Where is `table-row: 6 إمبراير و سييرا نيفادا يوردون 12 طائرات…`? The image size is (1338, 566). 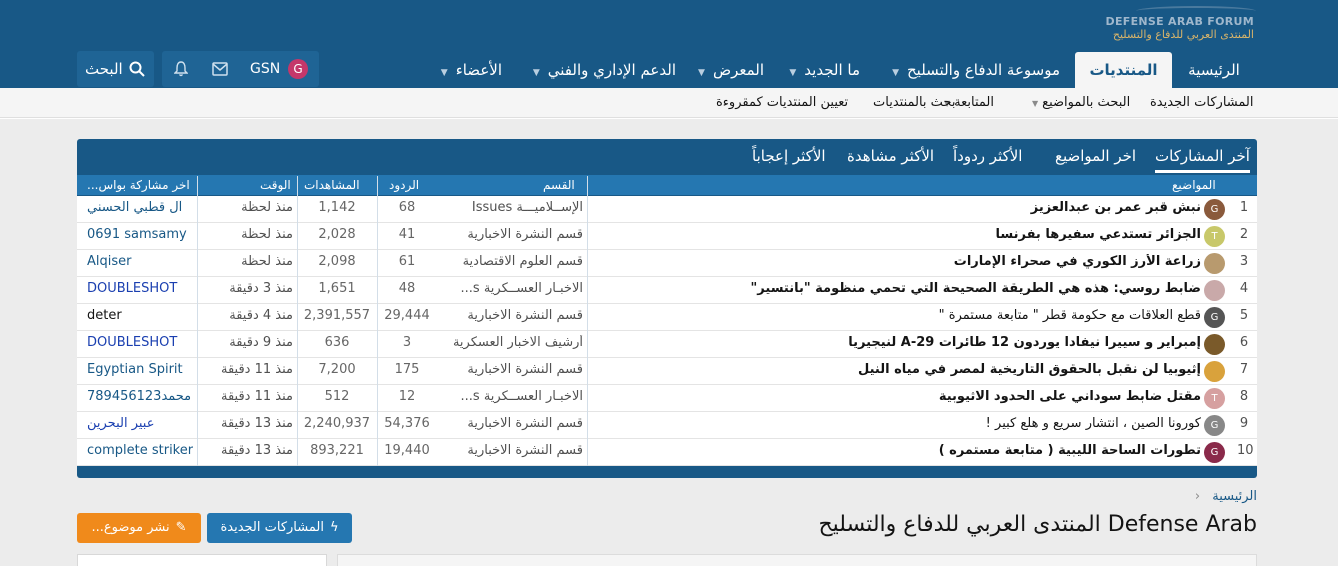 table-row: 6 إمبراير و سييرا نيفادا يوردون 12 طائرات… is located at coordinates (667, 344).